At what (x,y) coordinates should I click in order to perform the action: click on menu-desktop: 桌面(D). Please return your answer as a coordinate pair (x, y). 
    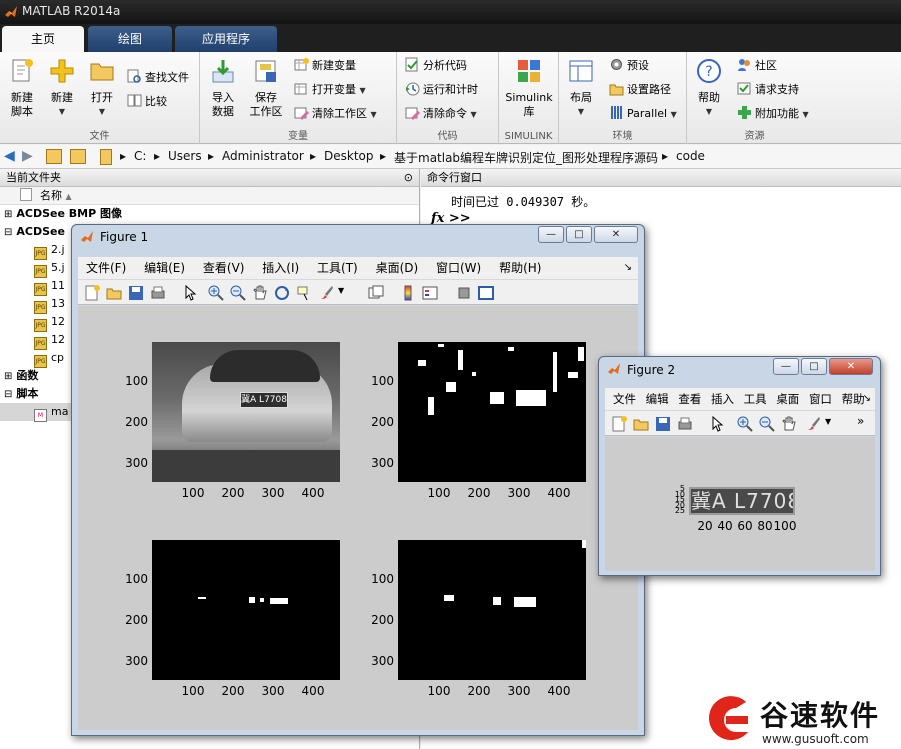
    Looking at the image, I should click on (397, 268).